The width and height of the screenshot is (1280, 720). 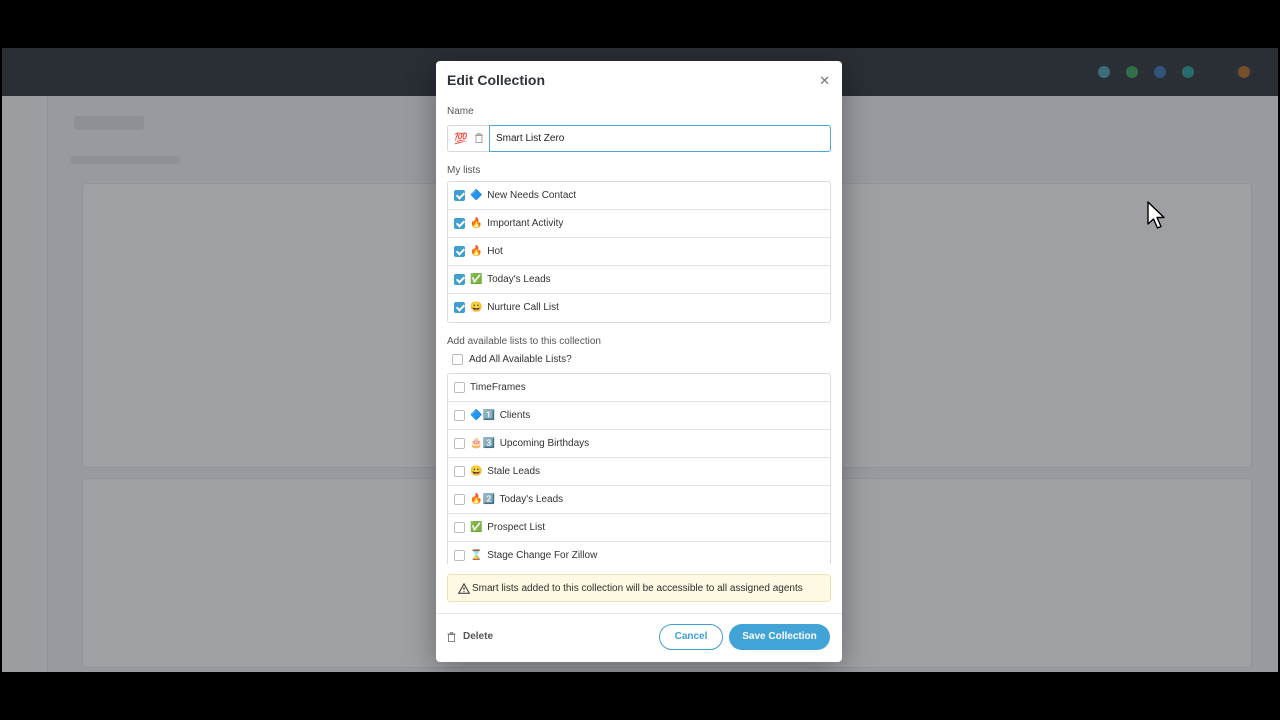 I want to click on add-all-checkbox, so click(x=457, y=359).